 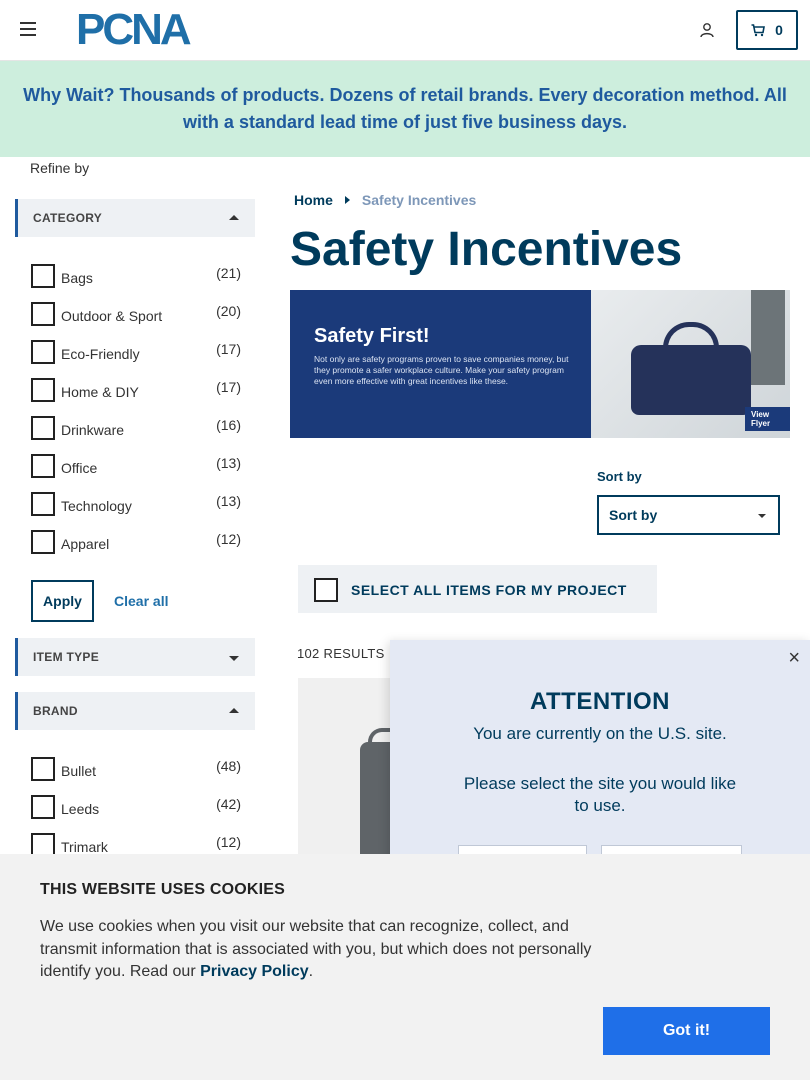 What do you see at coordinates (372, 336) in the screenshot?
I see `hero-title: Safety First!` at bounding box center [372, 336].